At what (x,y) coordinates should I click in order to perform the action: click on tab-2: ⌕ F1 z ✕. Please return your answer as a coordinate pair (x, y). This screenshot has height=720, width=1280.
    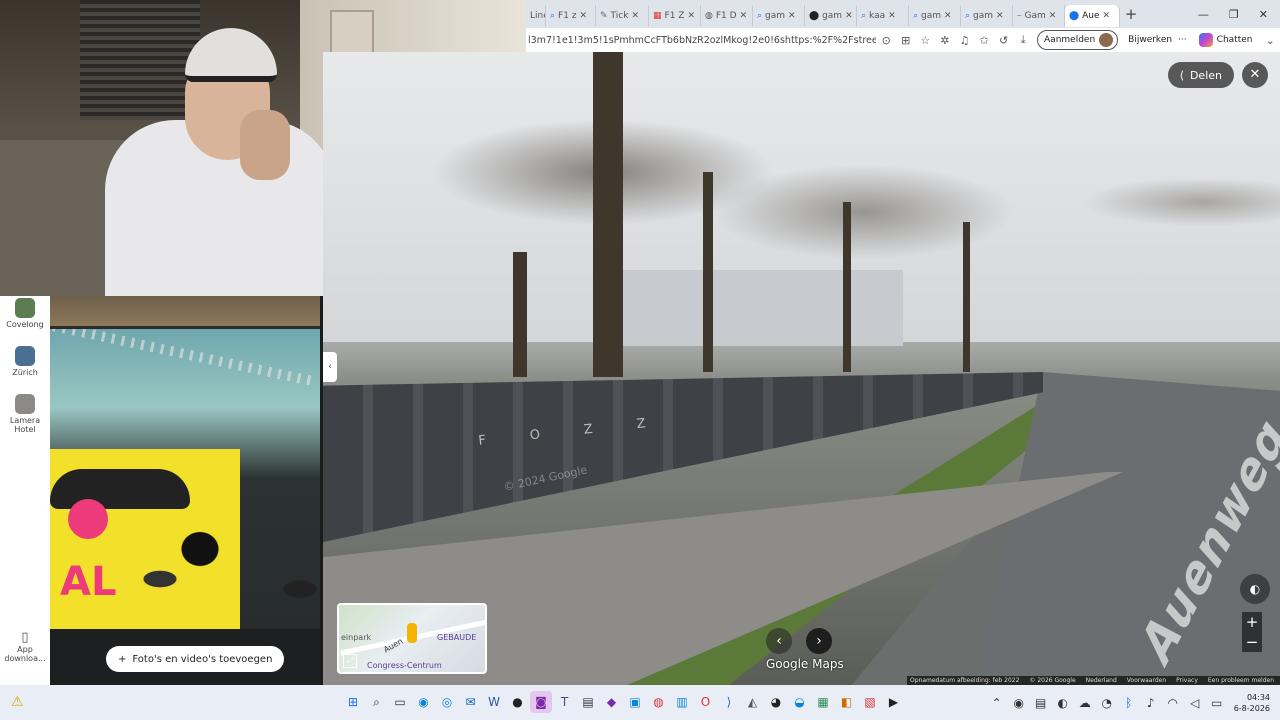
    Looking at the image, I should click on (571, 16).